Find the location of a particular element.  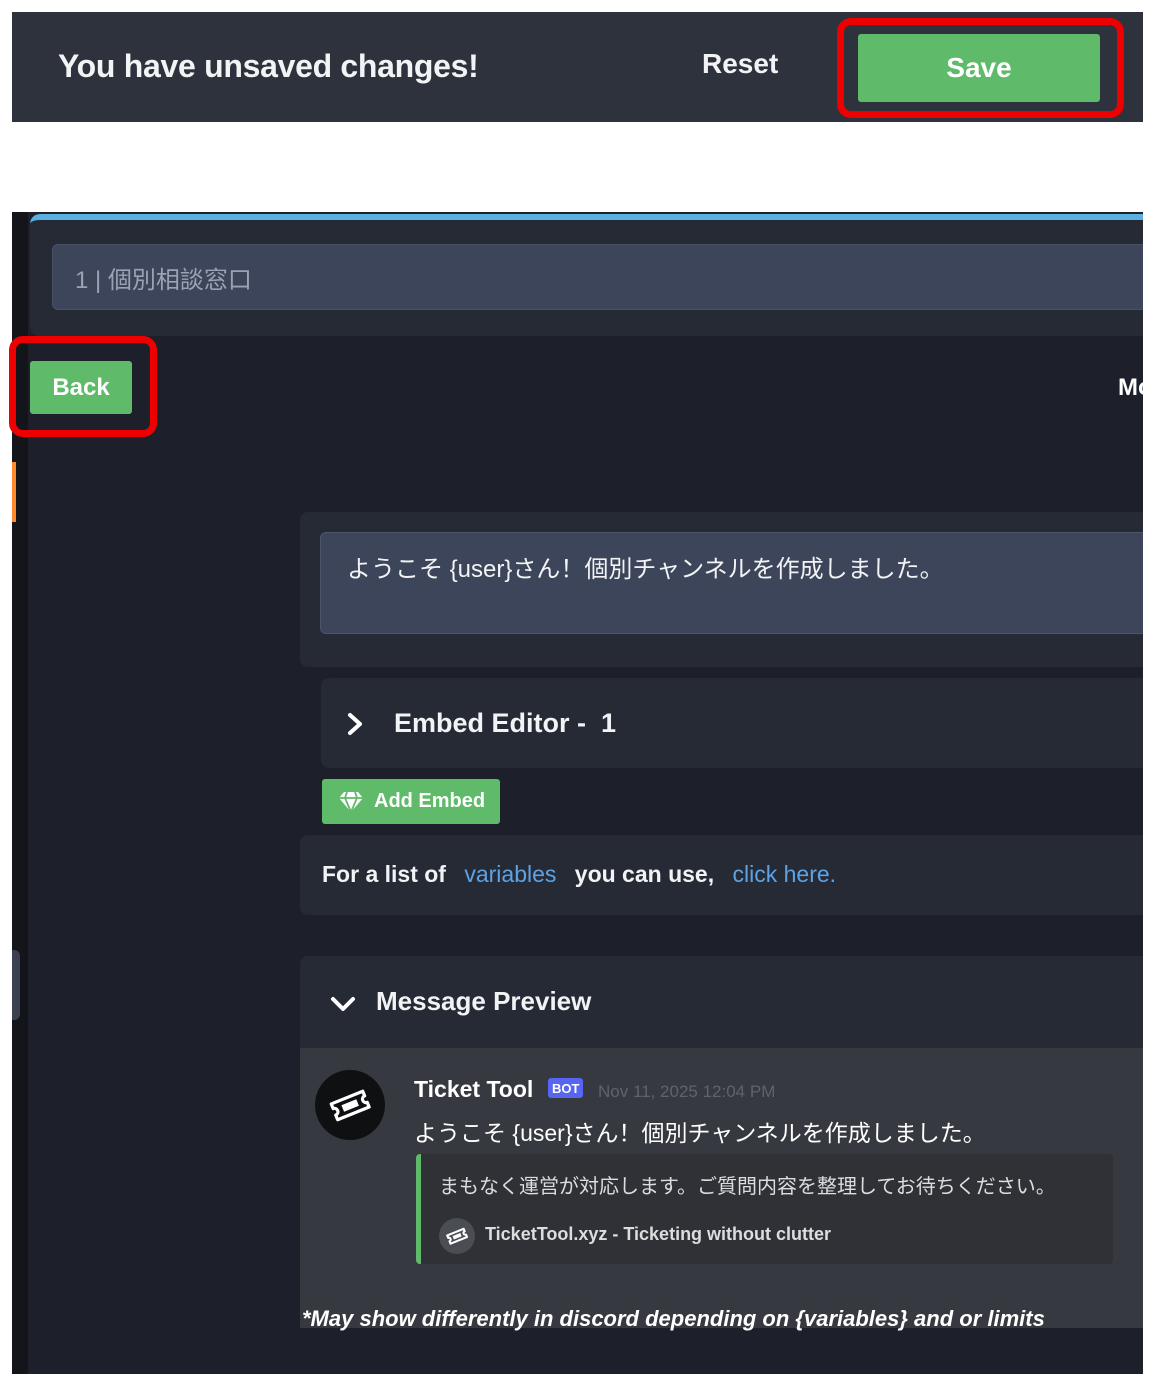

panel-title-input: 1 | 個別相談窓口 is located at coordinates (597, 277).